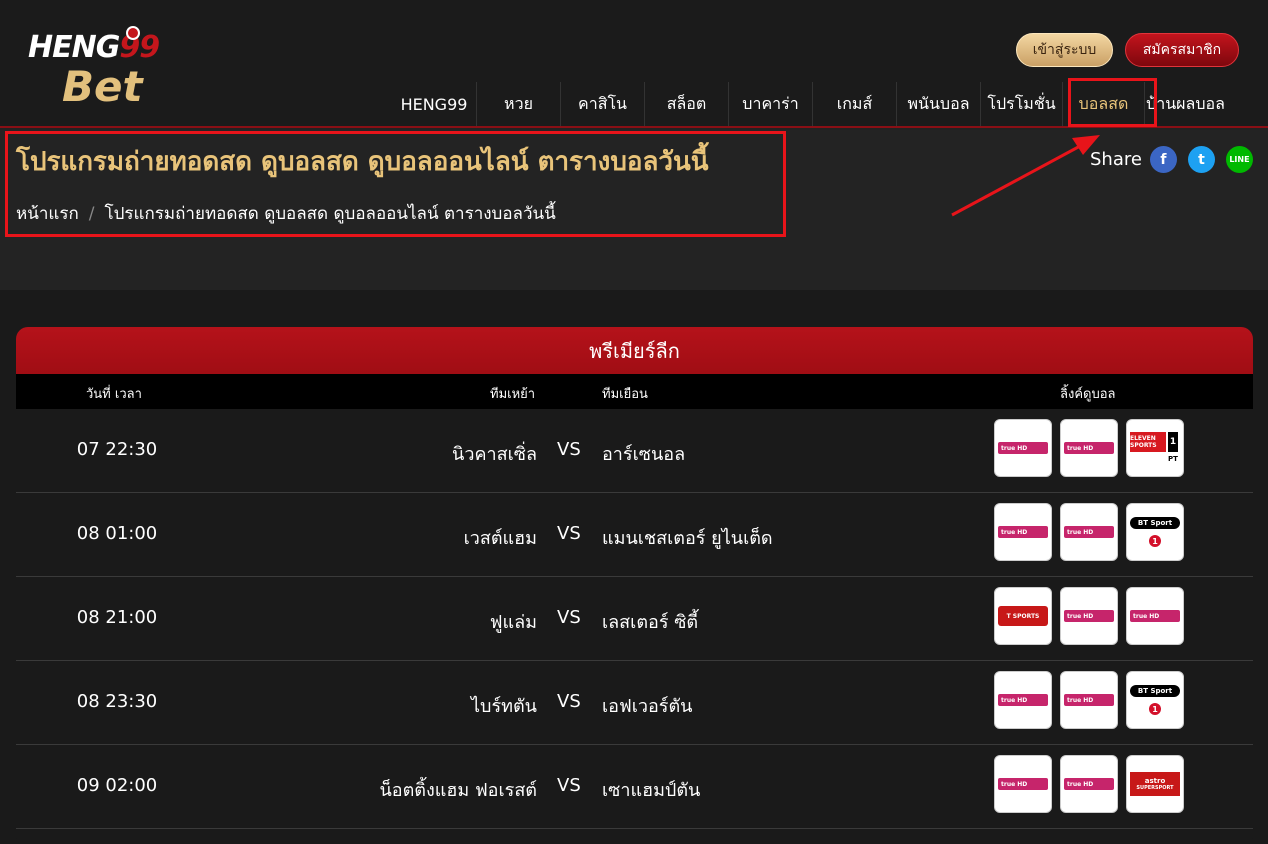 This screenshot has width=1268, height=844. Describe the element at coordinates (117, 701) in the screenshot. I see `match-time: 08 23:30` at that location.